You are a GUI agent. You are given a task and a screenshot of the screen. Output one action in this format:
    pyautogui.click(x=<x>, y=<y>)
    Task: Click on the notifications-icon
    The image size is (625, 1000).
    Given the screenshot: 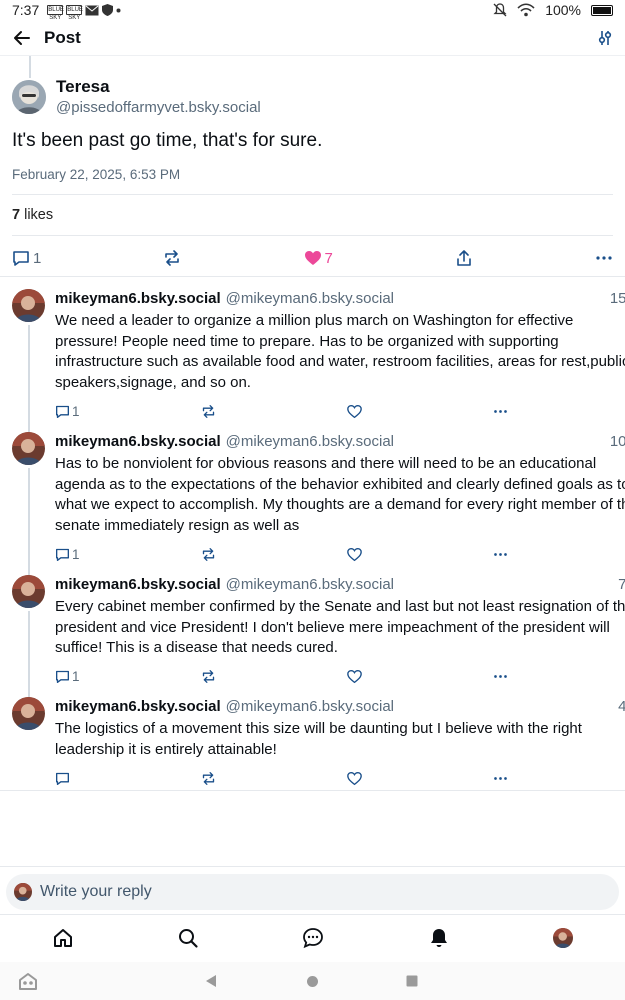 What is the action you would take?
    pyautogui.click(x=439, y=938)
    